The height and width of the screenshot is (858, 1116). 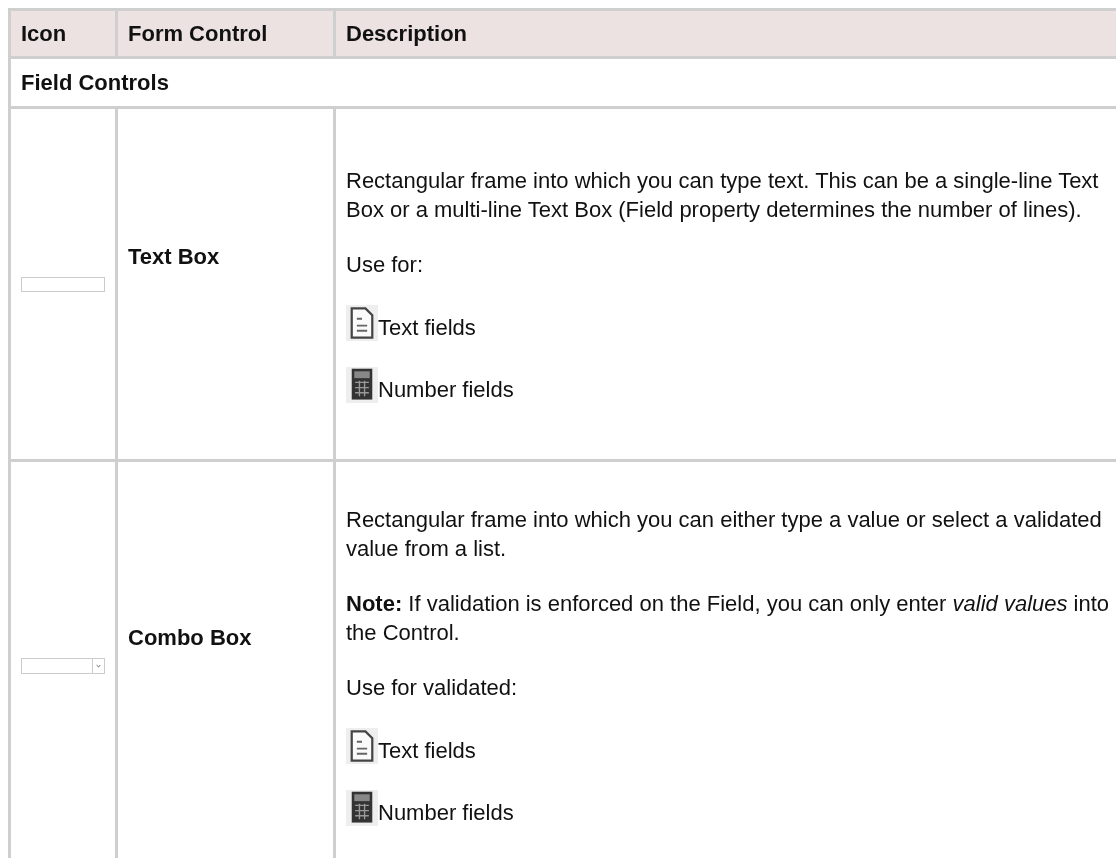 I want to click on control-name: Combo Box, so click(x=190, y=638).